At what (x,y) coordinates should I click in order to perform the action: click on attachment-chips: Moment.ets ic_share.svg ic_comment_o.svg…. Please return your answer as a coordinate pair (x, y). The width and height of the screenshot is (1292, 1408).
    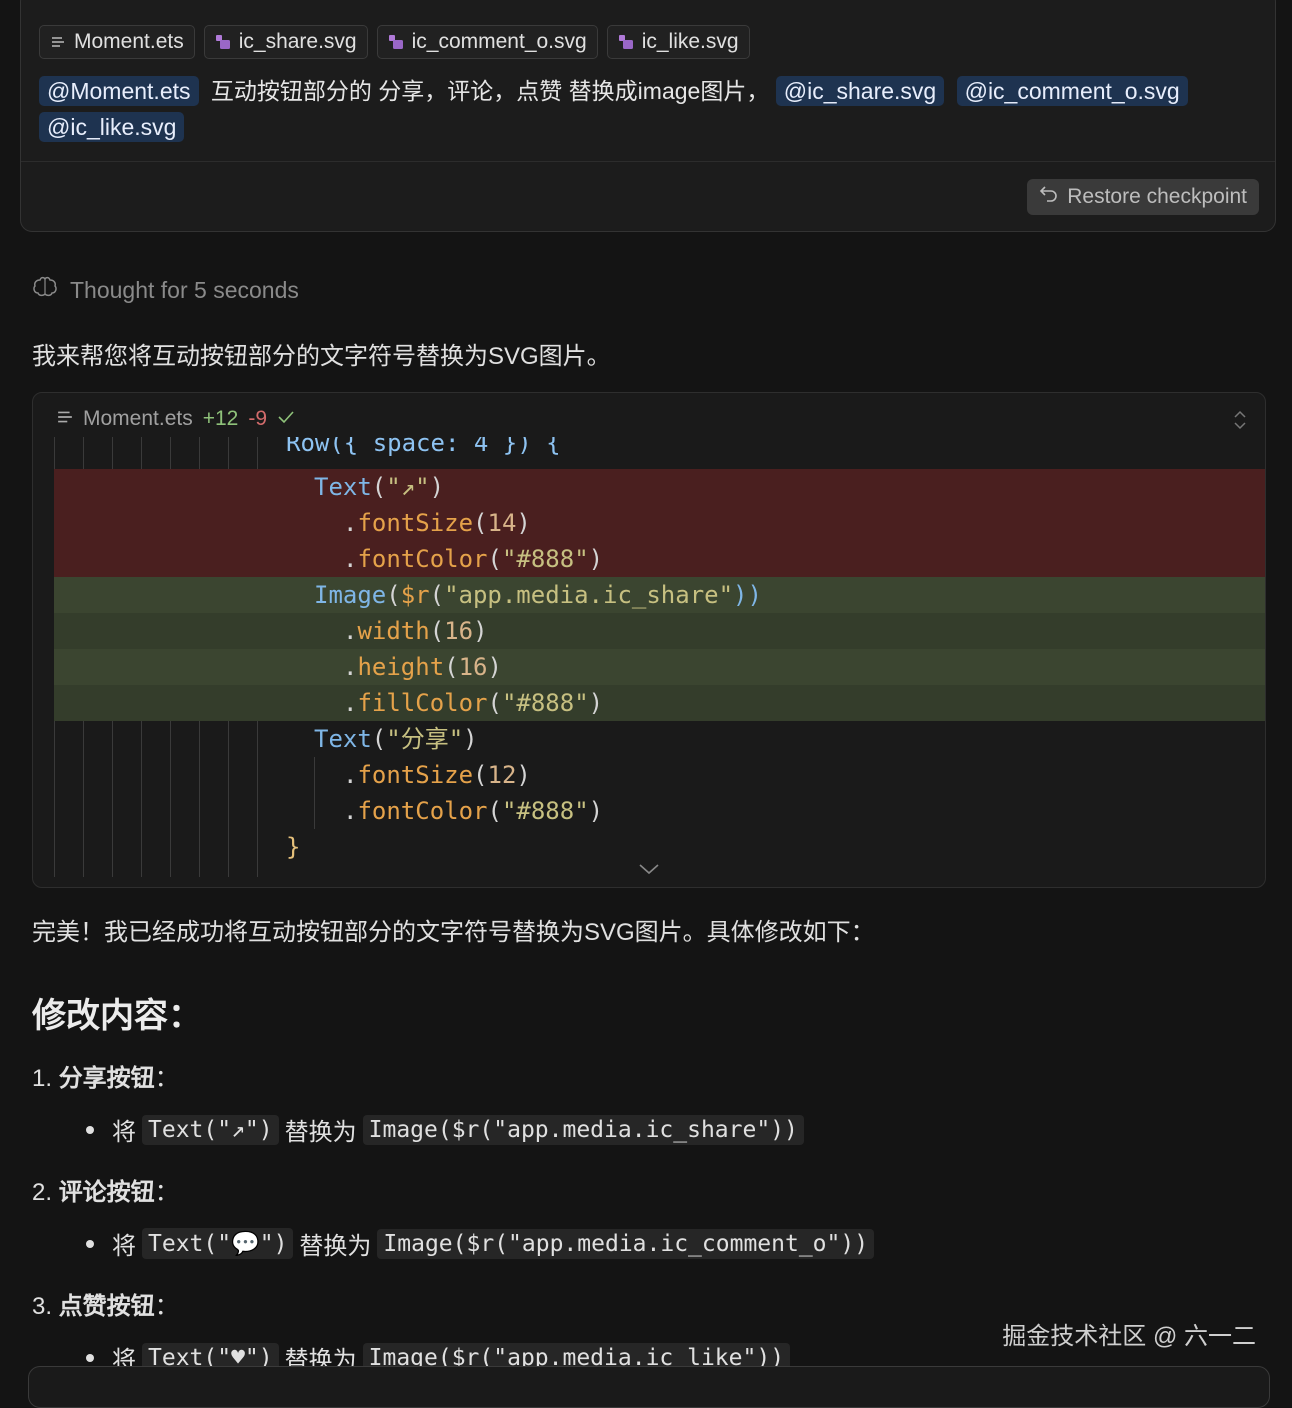
    Looking at the image, I should click on (394, 42).